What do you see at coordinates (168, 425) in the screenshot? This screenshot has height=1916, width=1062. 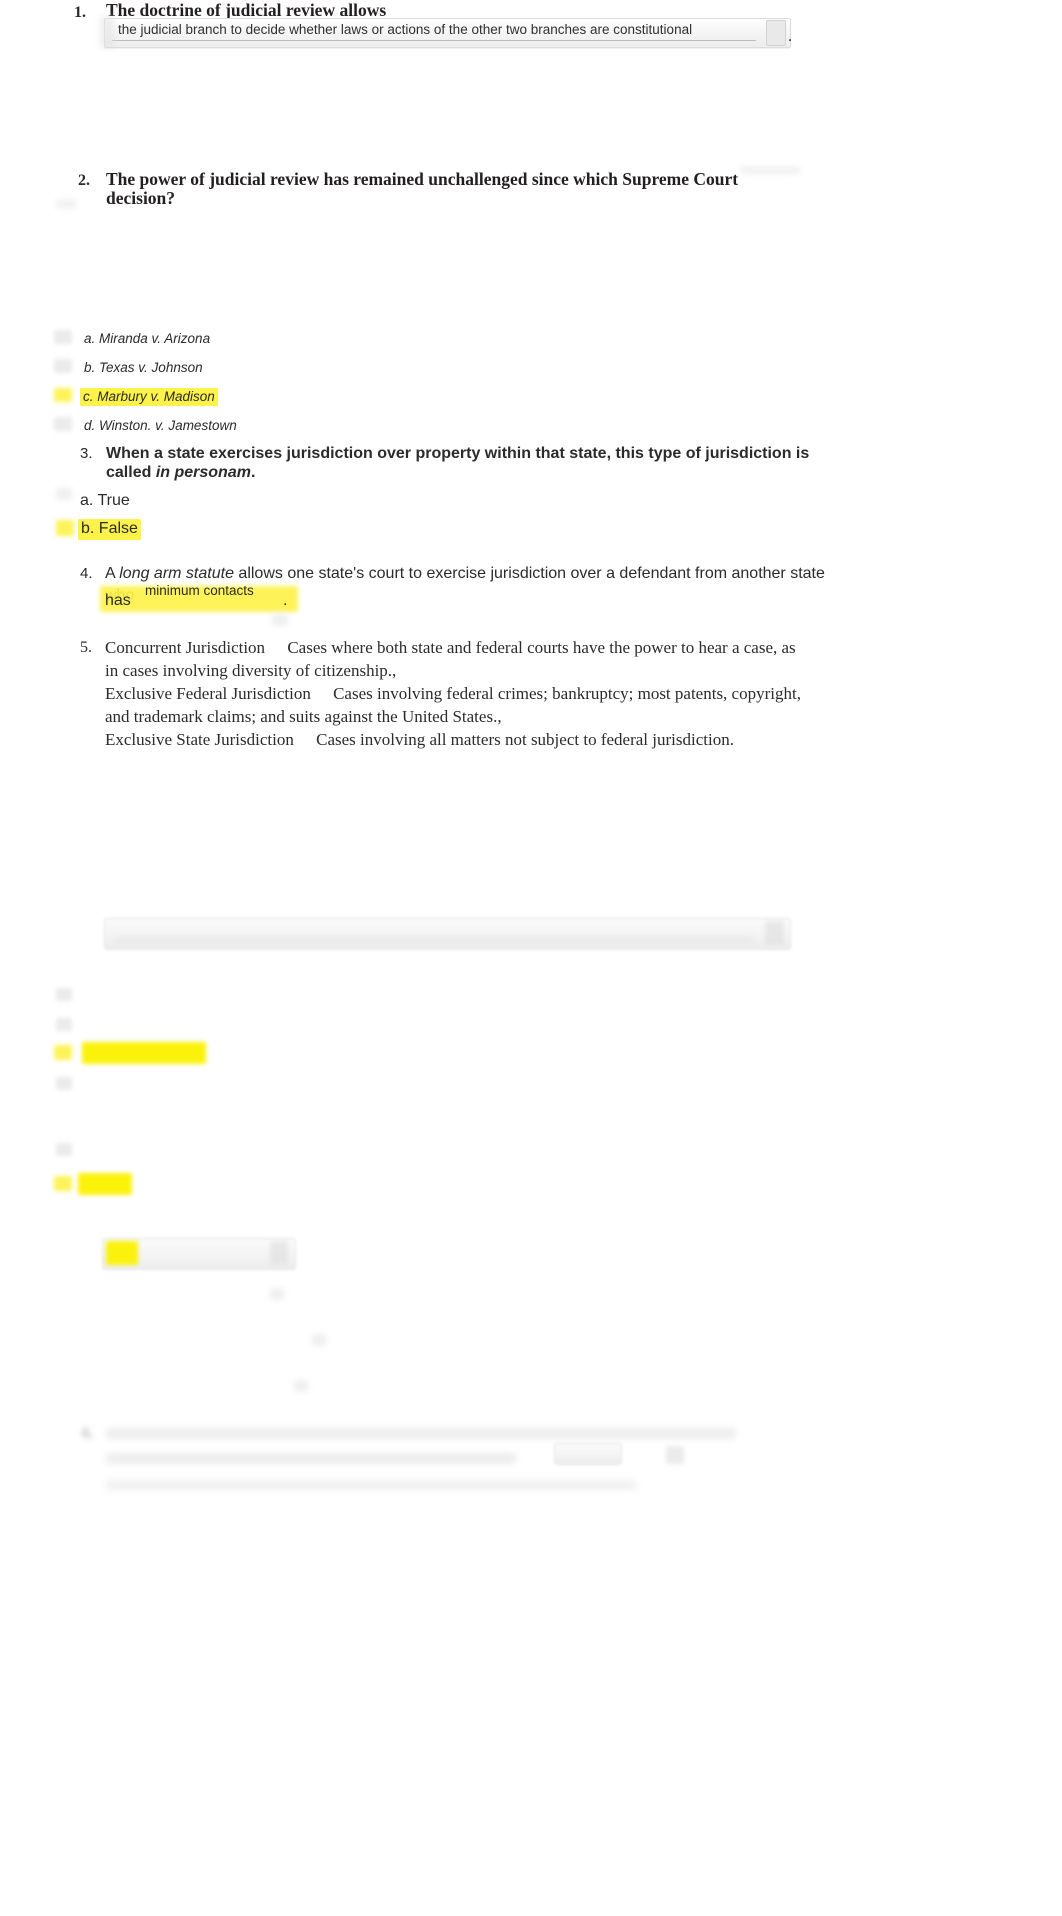 I see `question-2-option-d-text: Winston. v. Jamestown` at bounding box center [168, 425].